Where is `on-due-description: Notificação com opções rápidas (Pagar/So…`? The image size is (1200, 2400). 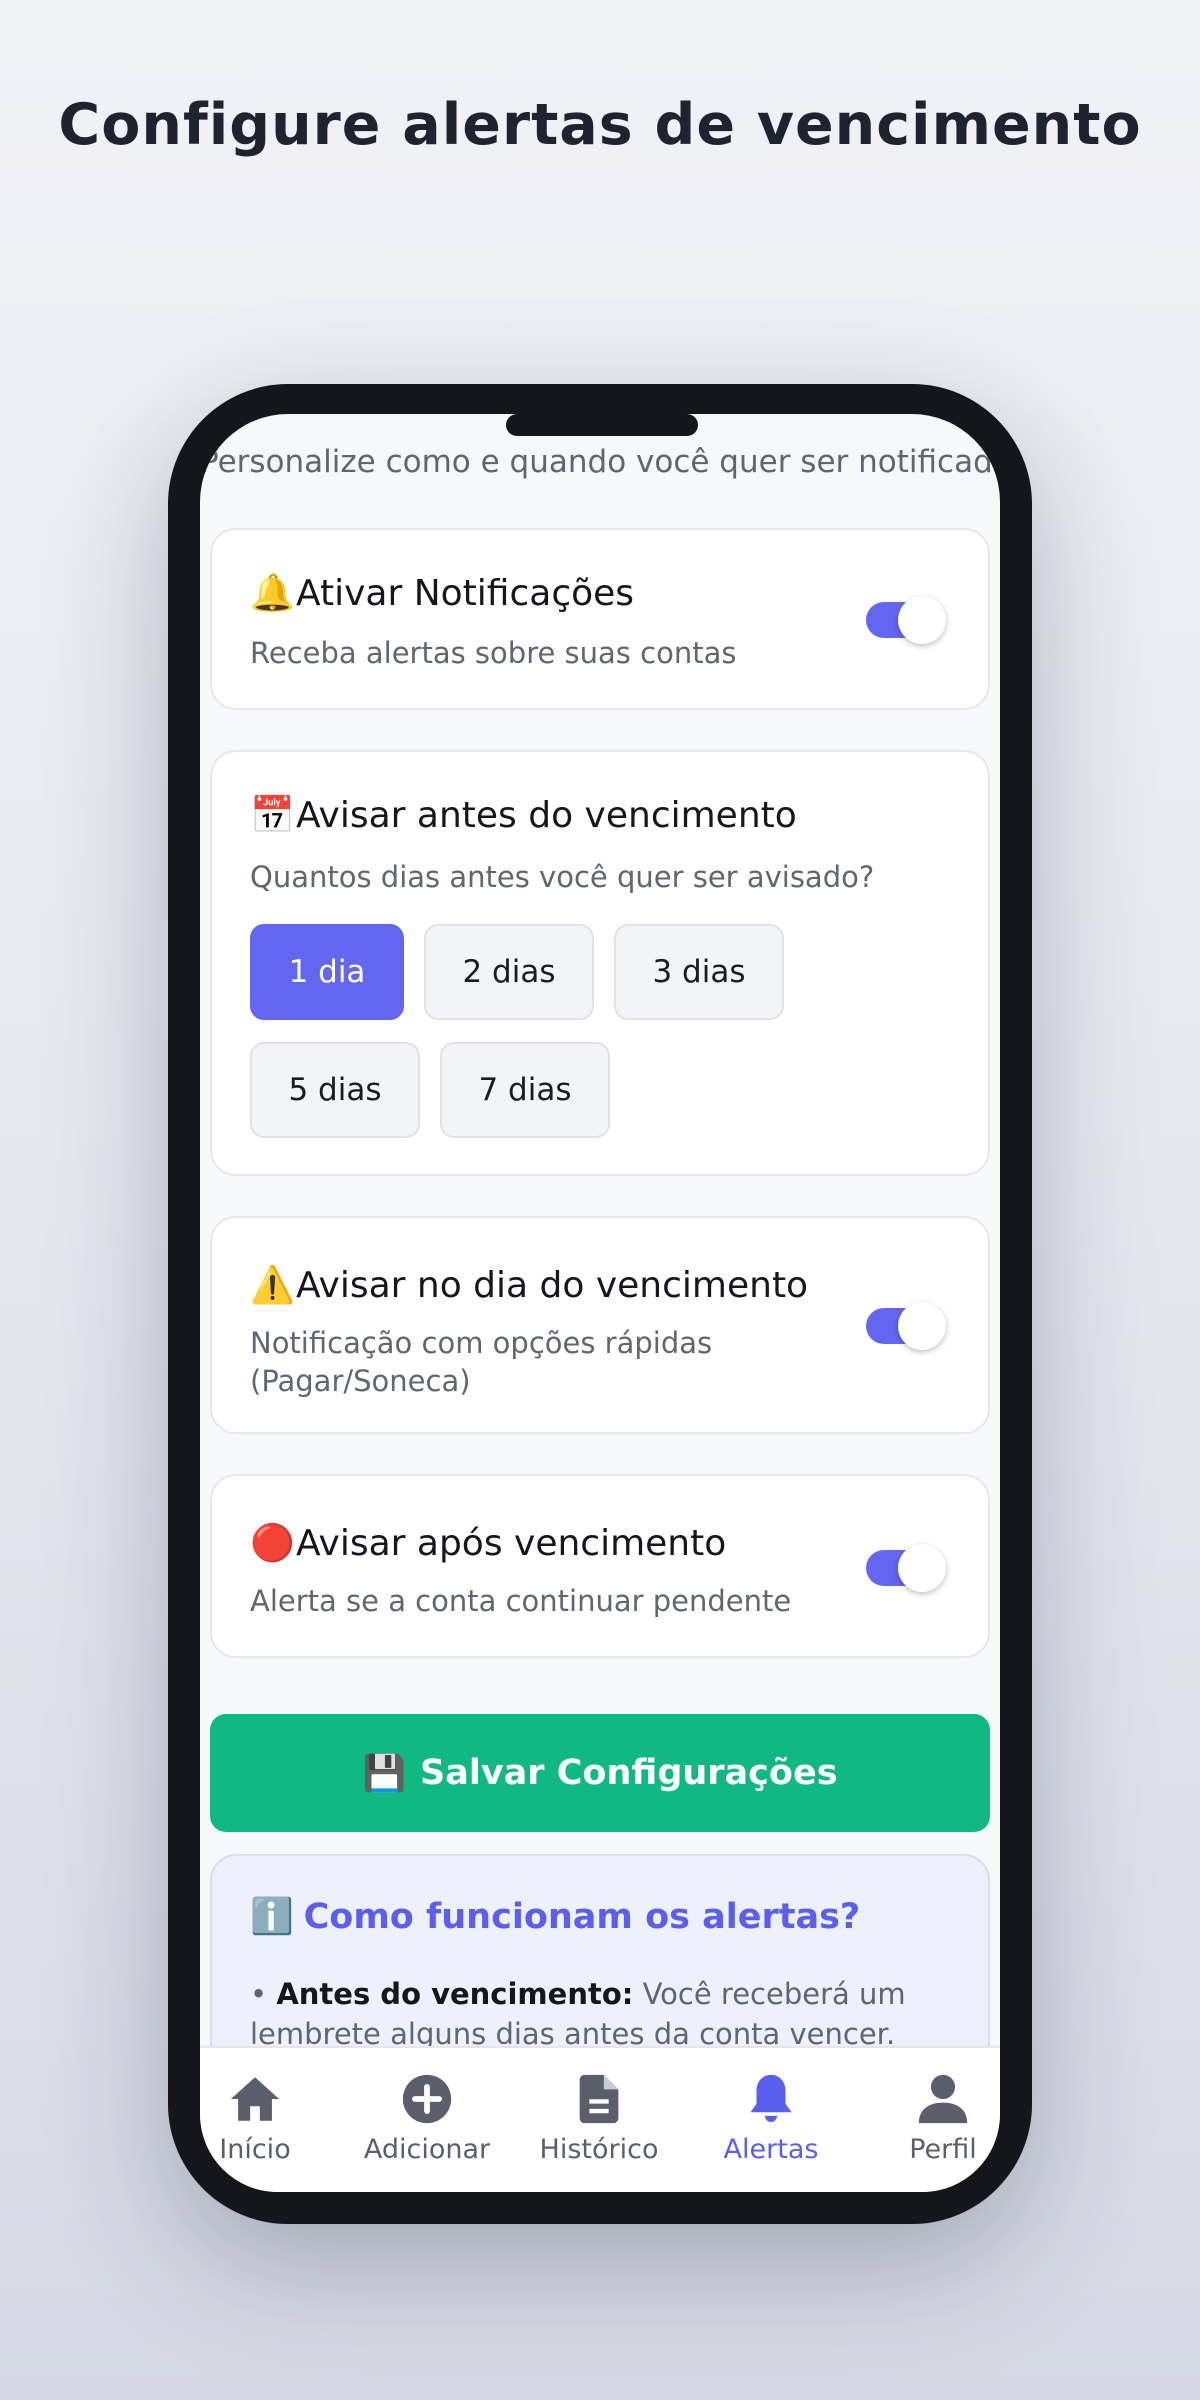
on-due-description: Notificação com opções rápidas (Pagar/So… is located at coordinates (481, 1362).